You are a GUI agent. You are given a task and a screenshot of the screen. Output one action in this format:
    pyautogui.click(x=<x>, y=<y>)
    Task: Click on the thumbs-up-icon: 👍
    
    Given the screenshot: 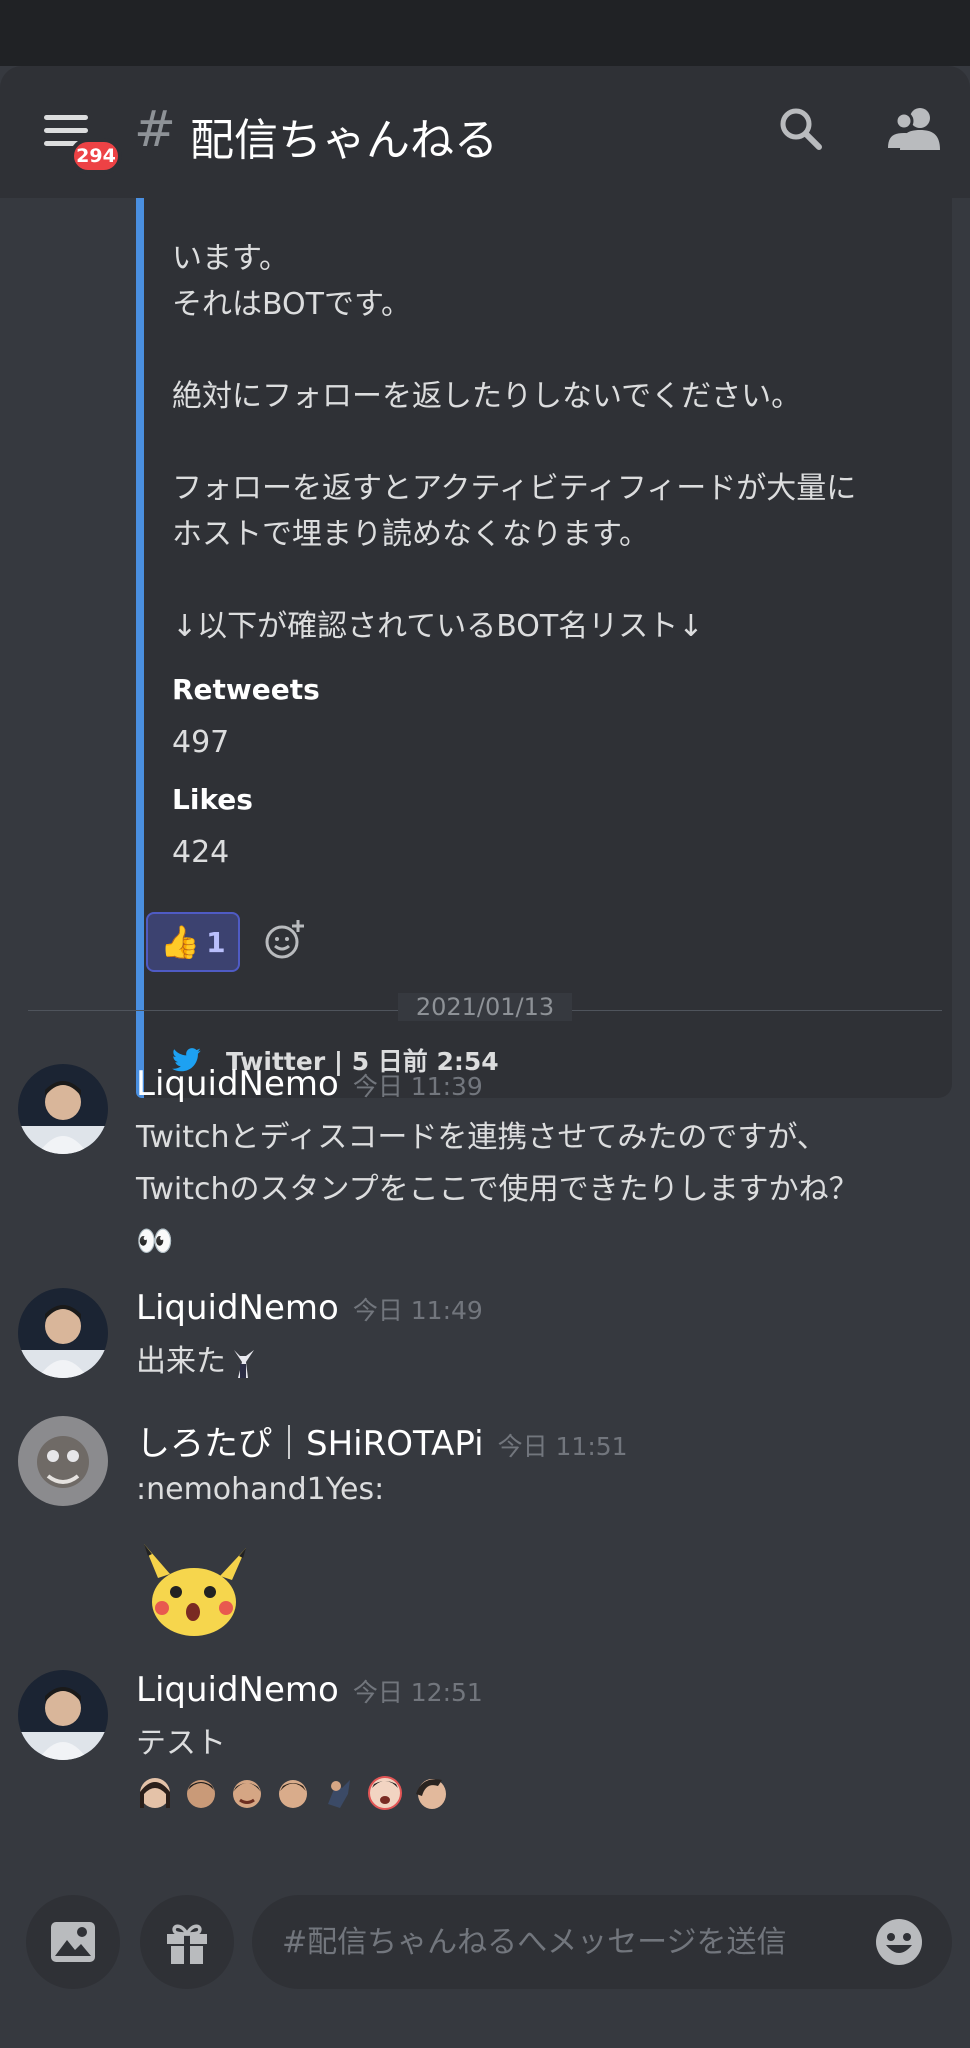 What is the action you would take?
    pyautogui.click(x=180, y=942)
    